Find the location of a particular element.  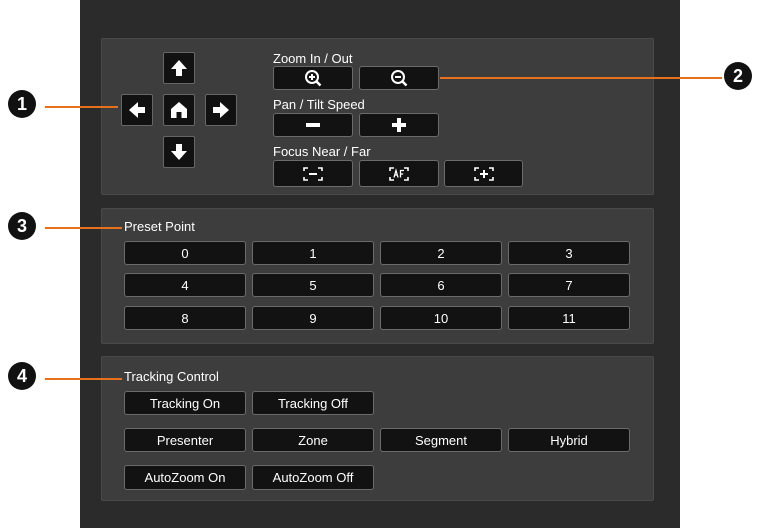

hybrid-mode-button: Hybrid is located at coordinates (569, 440).